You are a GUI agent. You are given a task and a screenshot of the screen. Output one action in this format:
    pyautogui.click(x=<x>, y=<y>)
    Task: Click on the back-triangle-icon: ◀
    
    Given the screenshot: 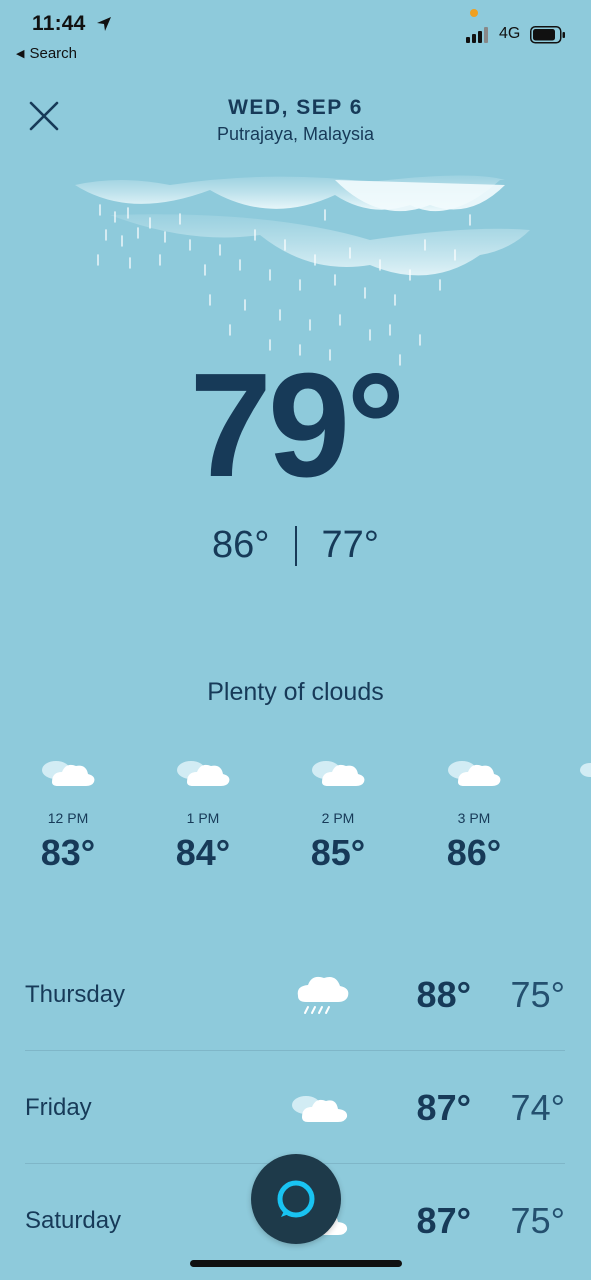 What is the action you would take?
    pyautogui.click(x=20, y=54)
    